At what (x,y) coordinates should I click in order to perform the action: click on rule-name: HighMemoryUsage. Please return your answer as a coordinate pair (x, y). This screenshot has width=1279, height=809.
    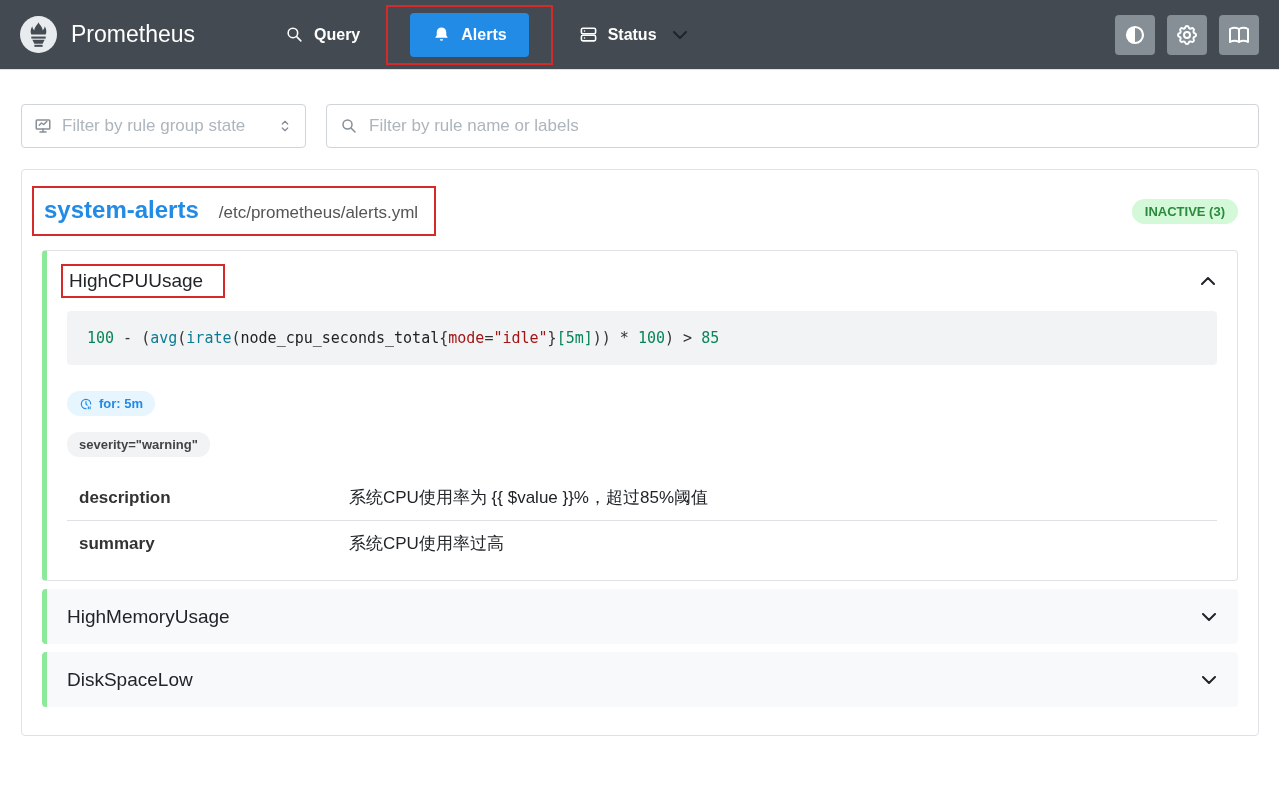
    Looking at the image, I should click on (155, 616).